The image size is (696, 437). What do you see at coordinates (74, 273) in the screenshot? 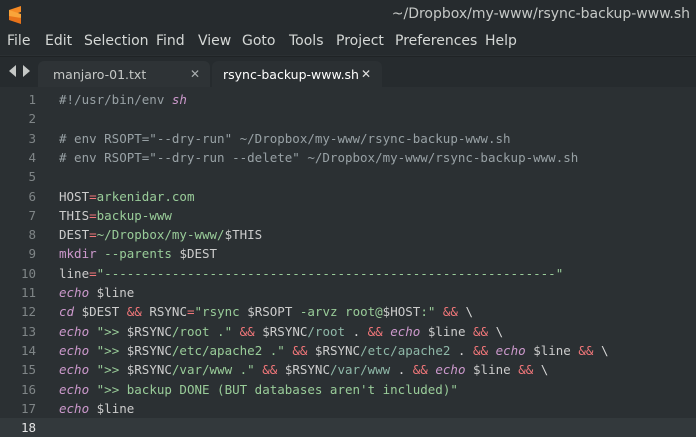
I see `code-token: line` at bounding box center [74, 273].